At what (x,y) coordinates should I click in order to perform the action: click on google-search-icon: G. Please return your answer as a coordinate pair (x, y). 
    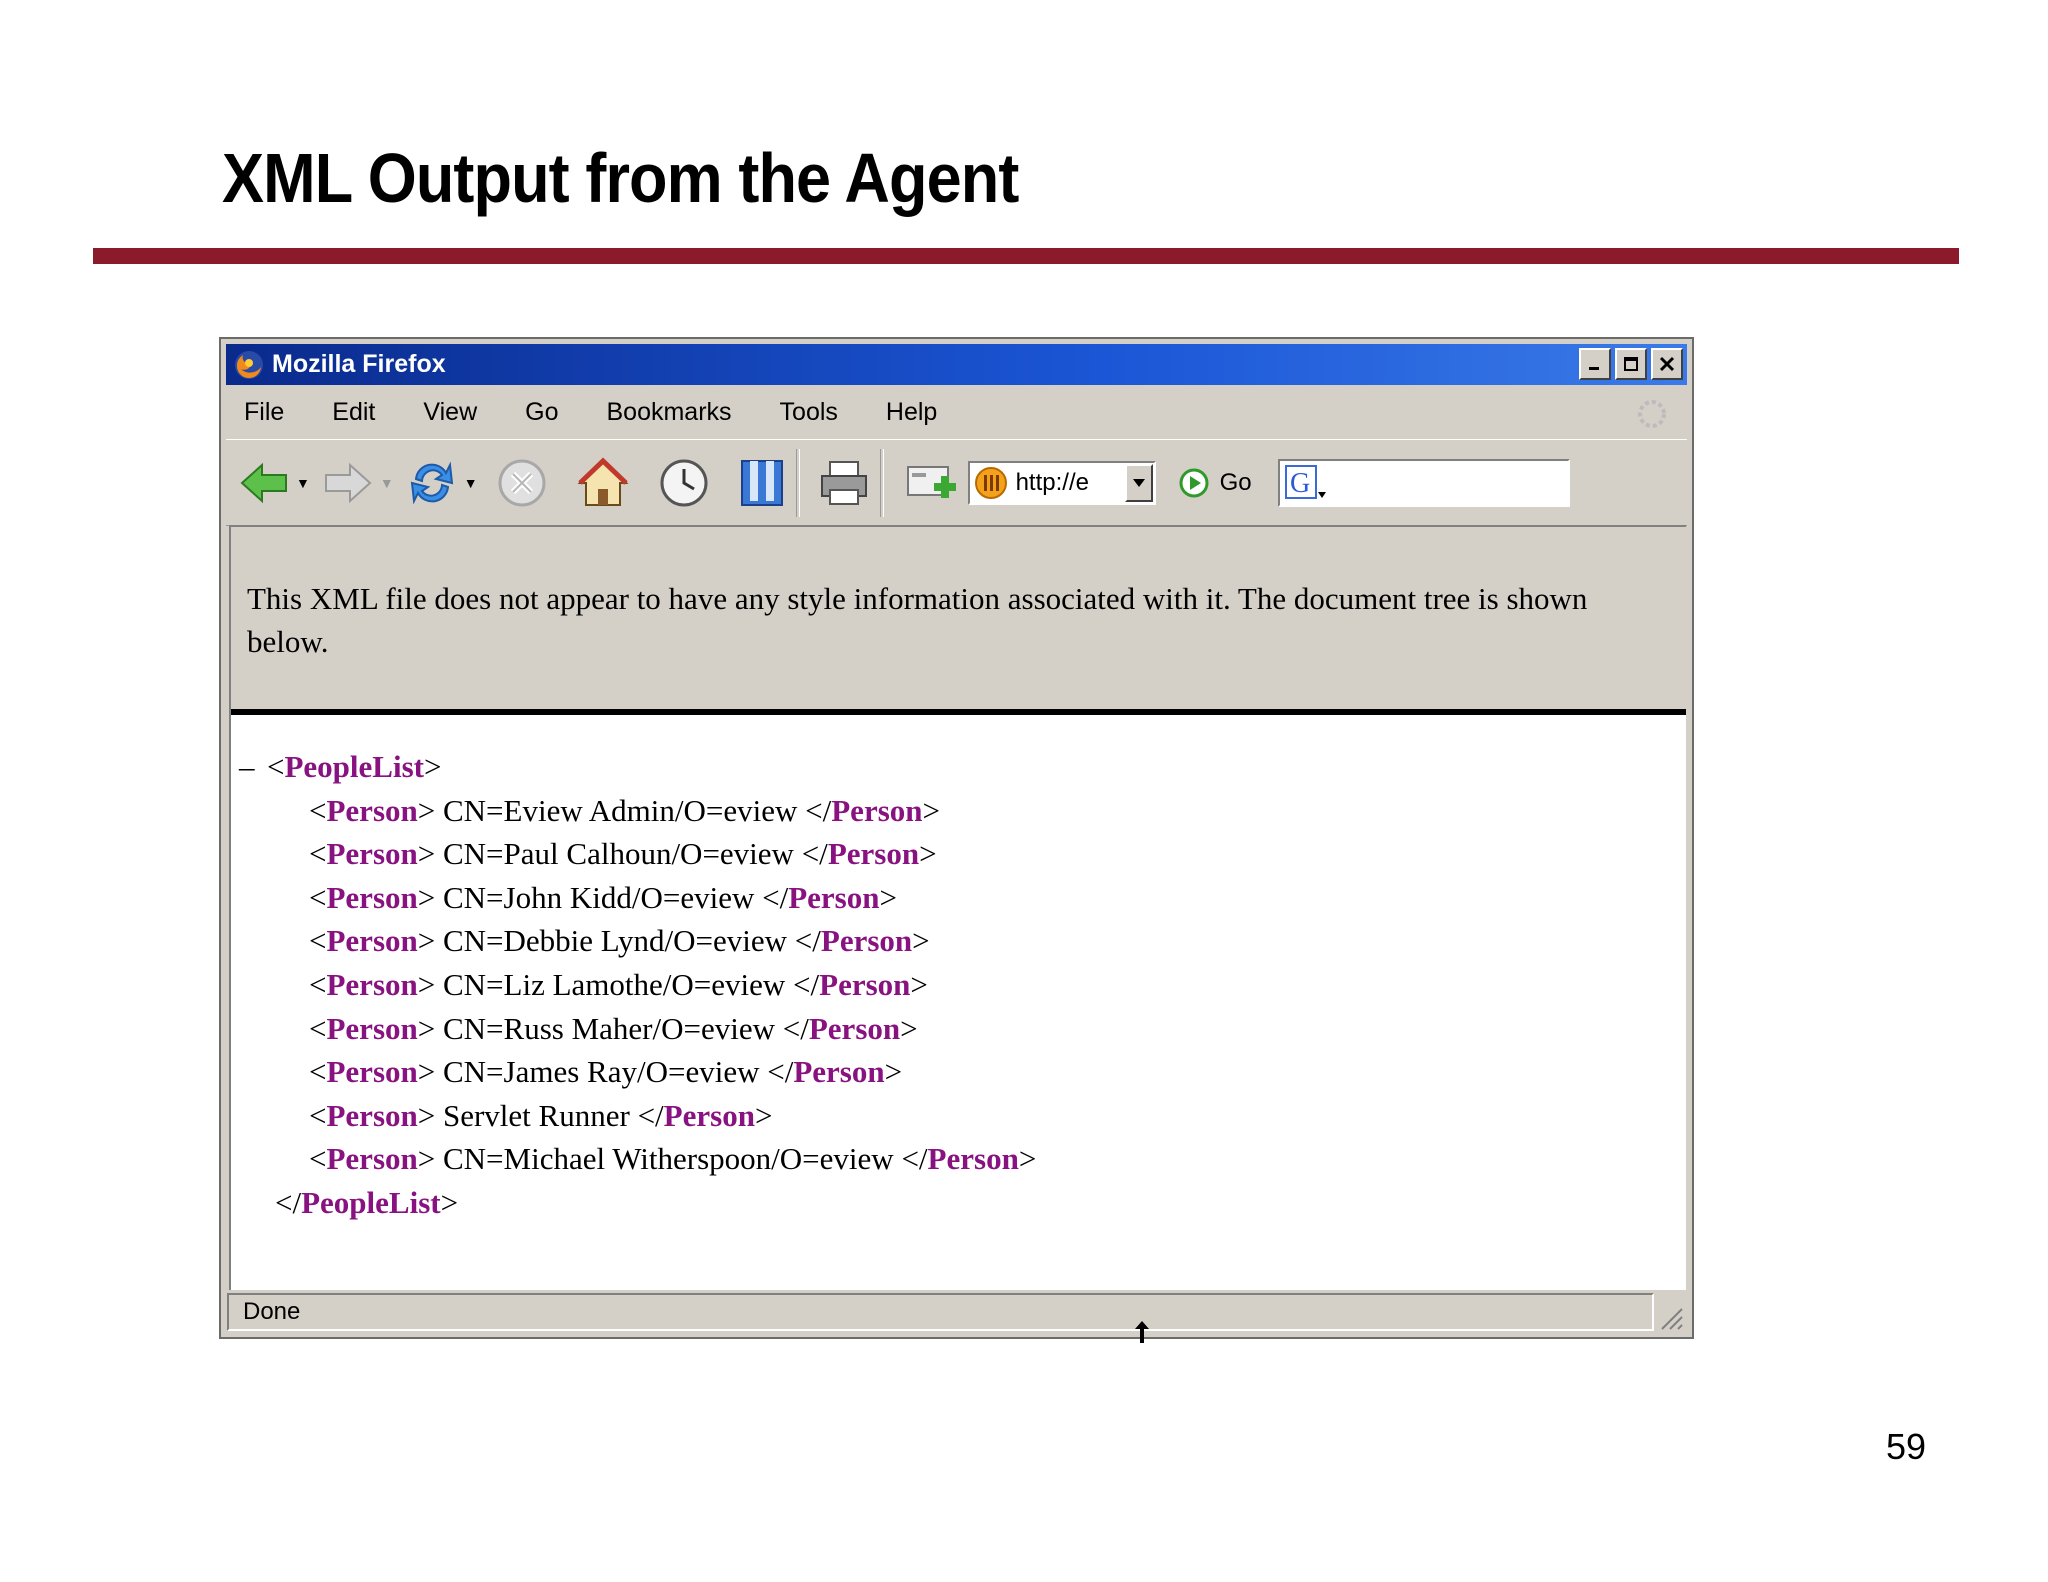
    Looking at the image, I should click on (1306, 483).